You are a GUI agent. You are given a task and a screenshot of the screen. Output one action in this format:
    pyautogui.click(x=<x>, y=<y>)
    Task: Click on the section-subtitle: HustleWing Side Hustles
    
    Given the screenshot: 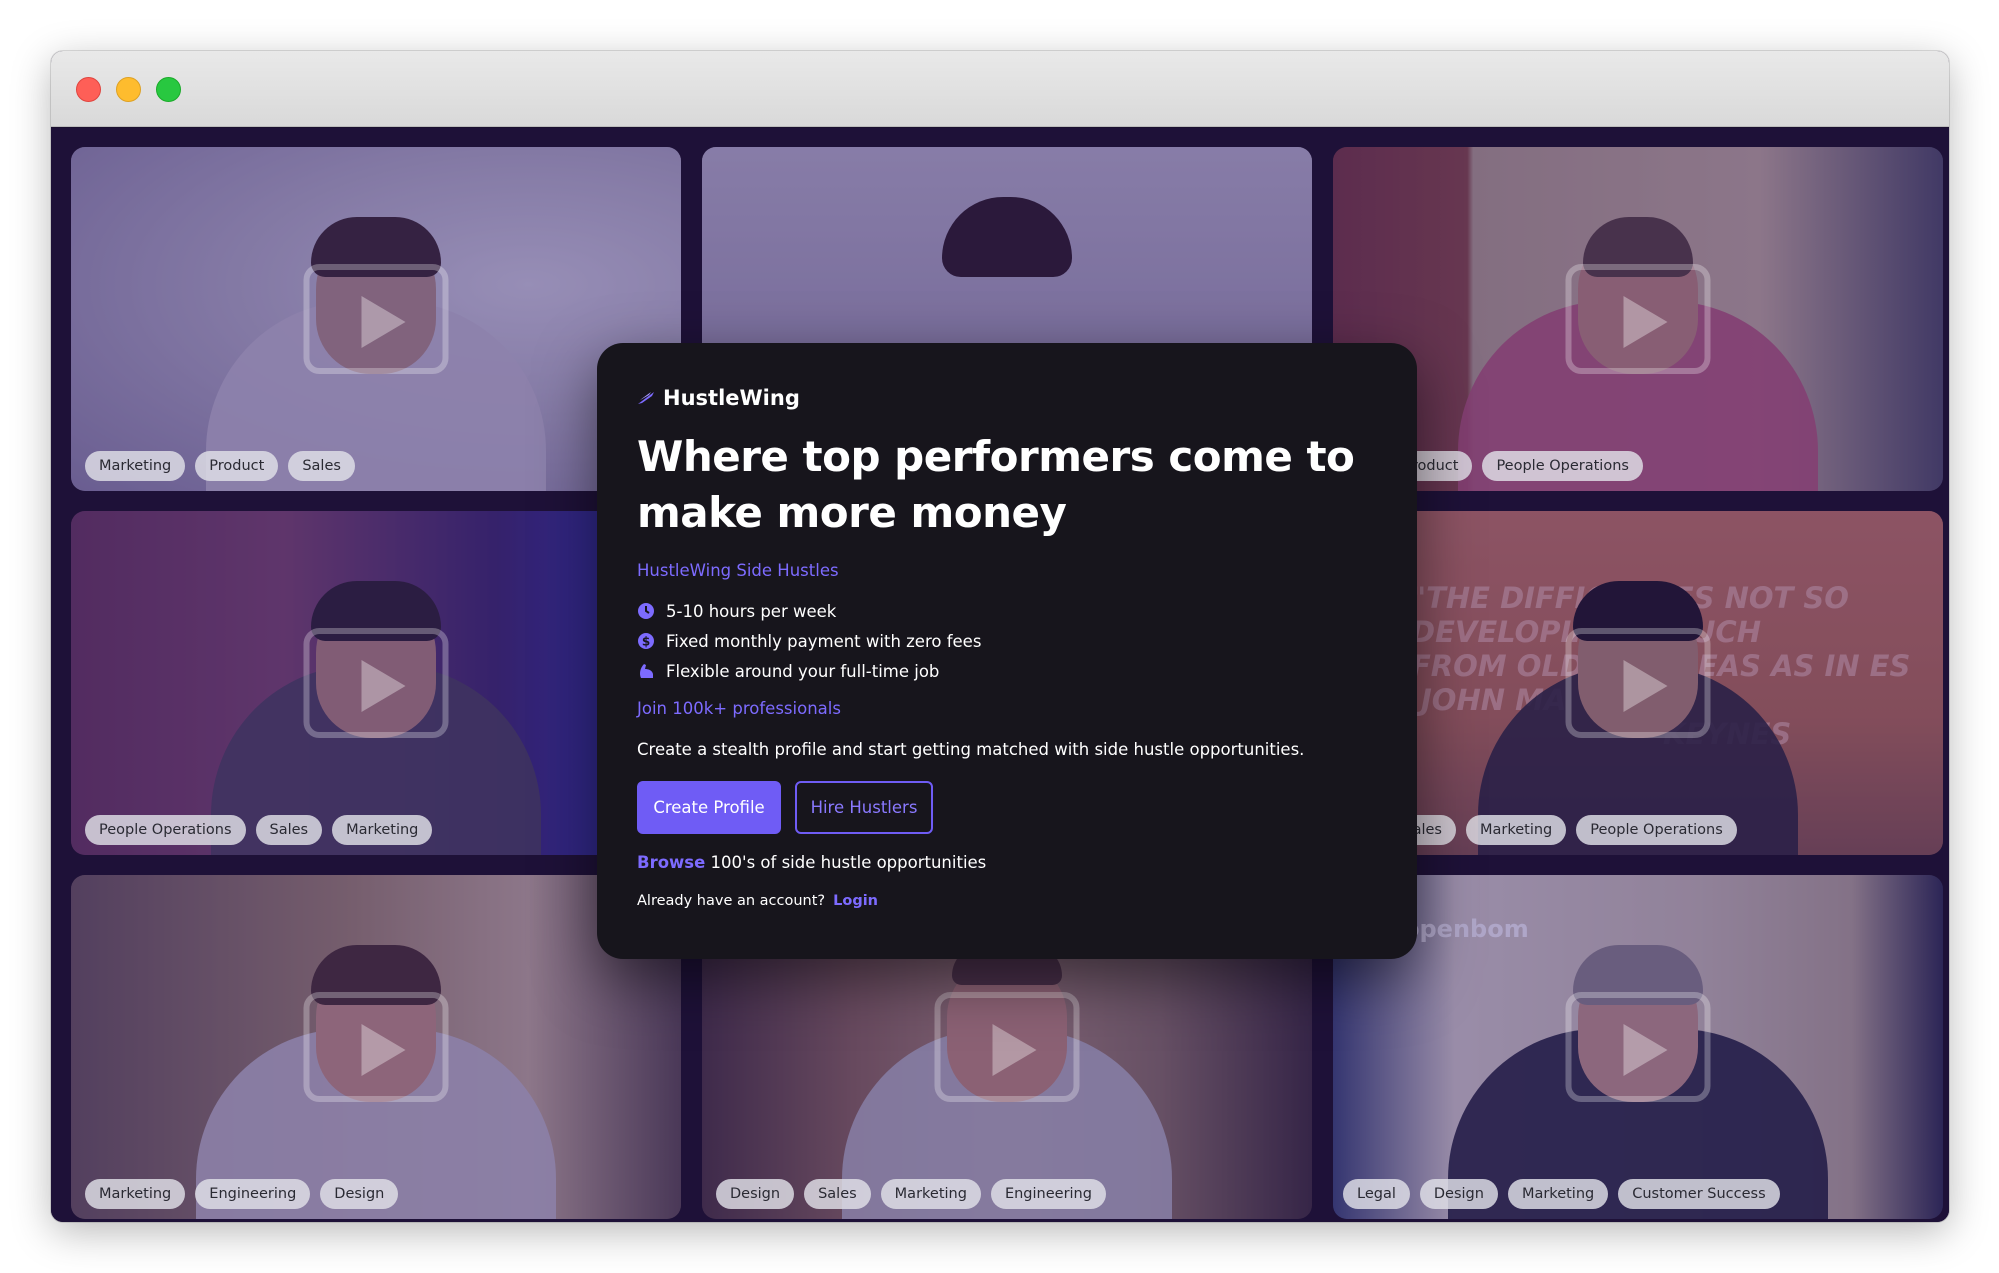 What is the action you would take?
    pyautogui.click(x=738, y=570)
    